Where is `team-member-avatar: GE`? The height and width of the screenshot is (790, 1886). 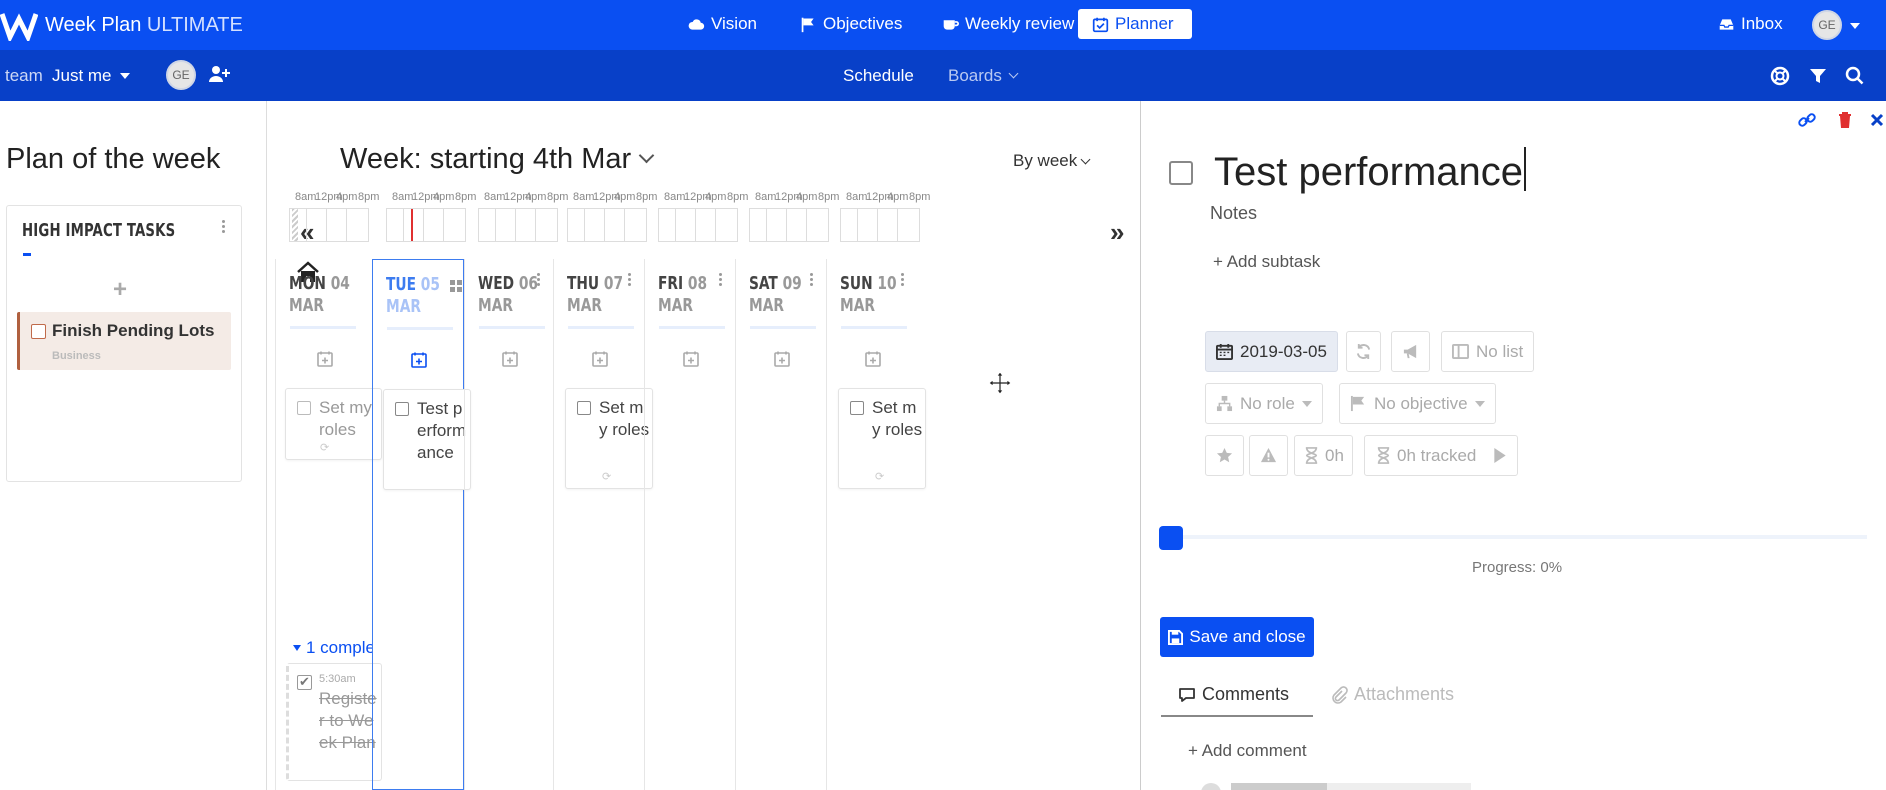
team-member-avatar: GE is located at coordinates (181, 75).